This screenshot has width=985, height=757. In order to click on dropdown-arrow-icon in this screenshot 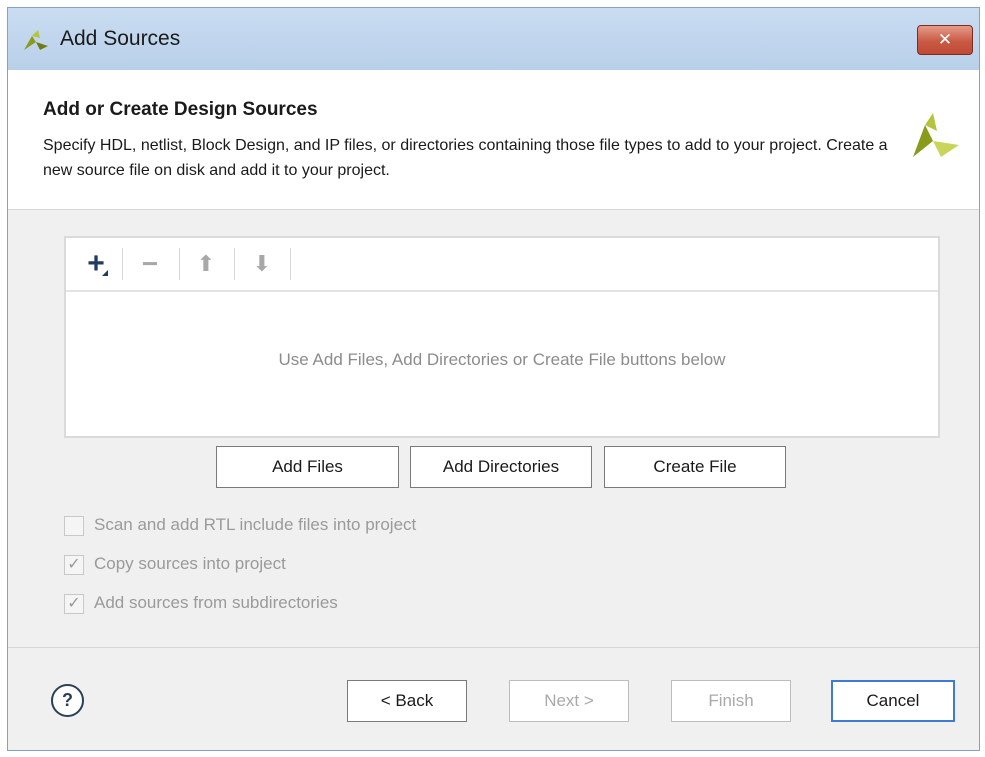, I will do `click(105, 273)`.